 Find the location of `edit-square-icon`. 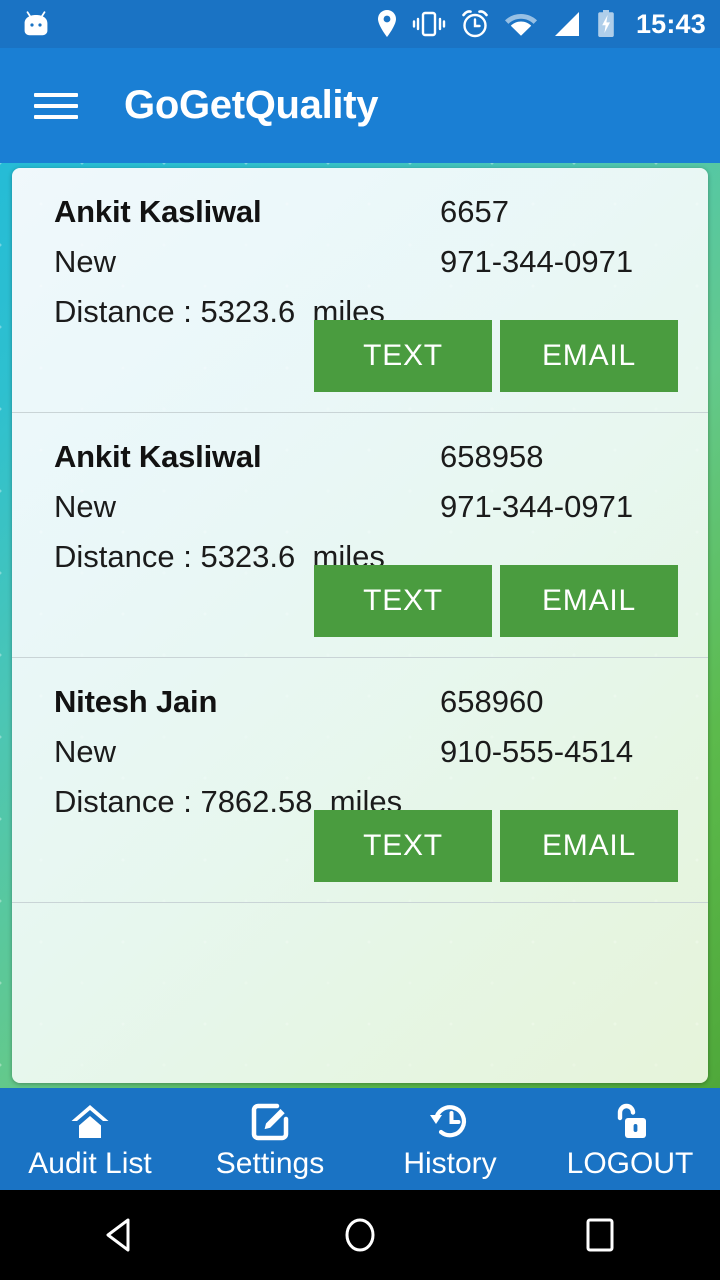

edit-square-icon is located at coordinates (270, 1122).